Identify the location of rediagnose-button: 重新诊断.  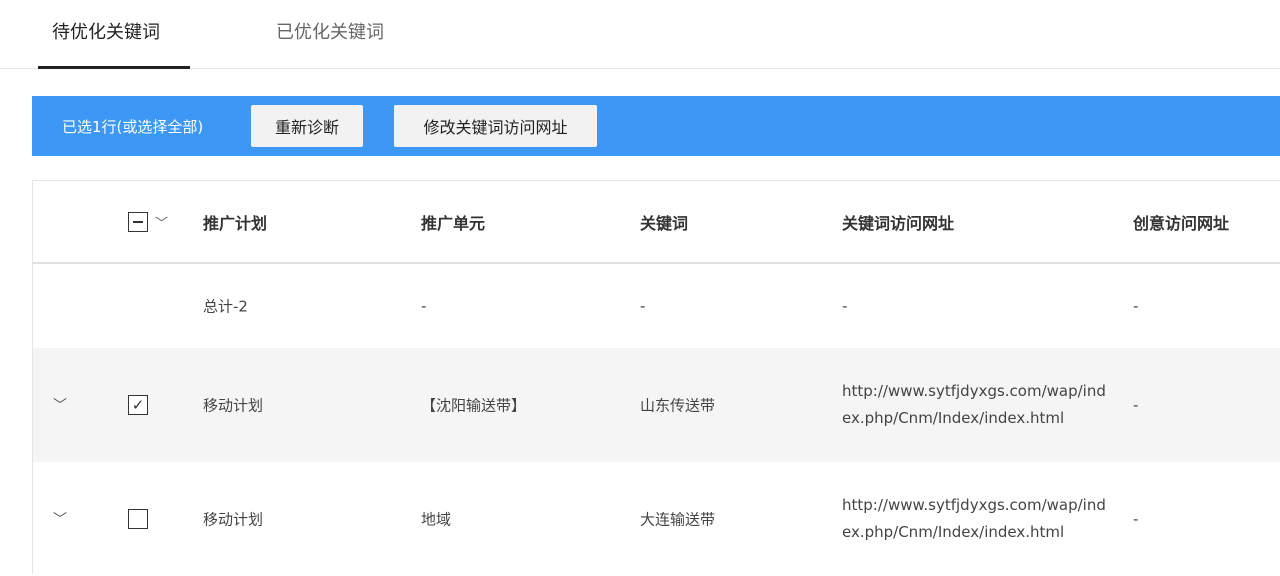
(307, 126).